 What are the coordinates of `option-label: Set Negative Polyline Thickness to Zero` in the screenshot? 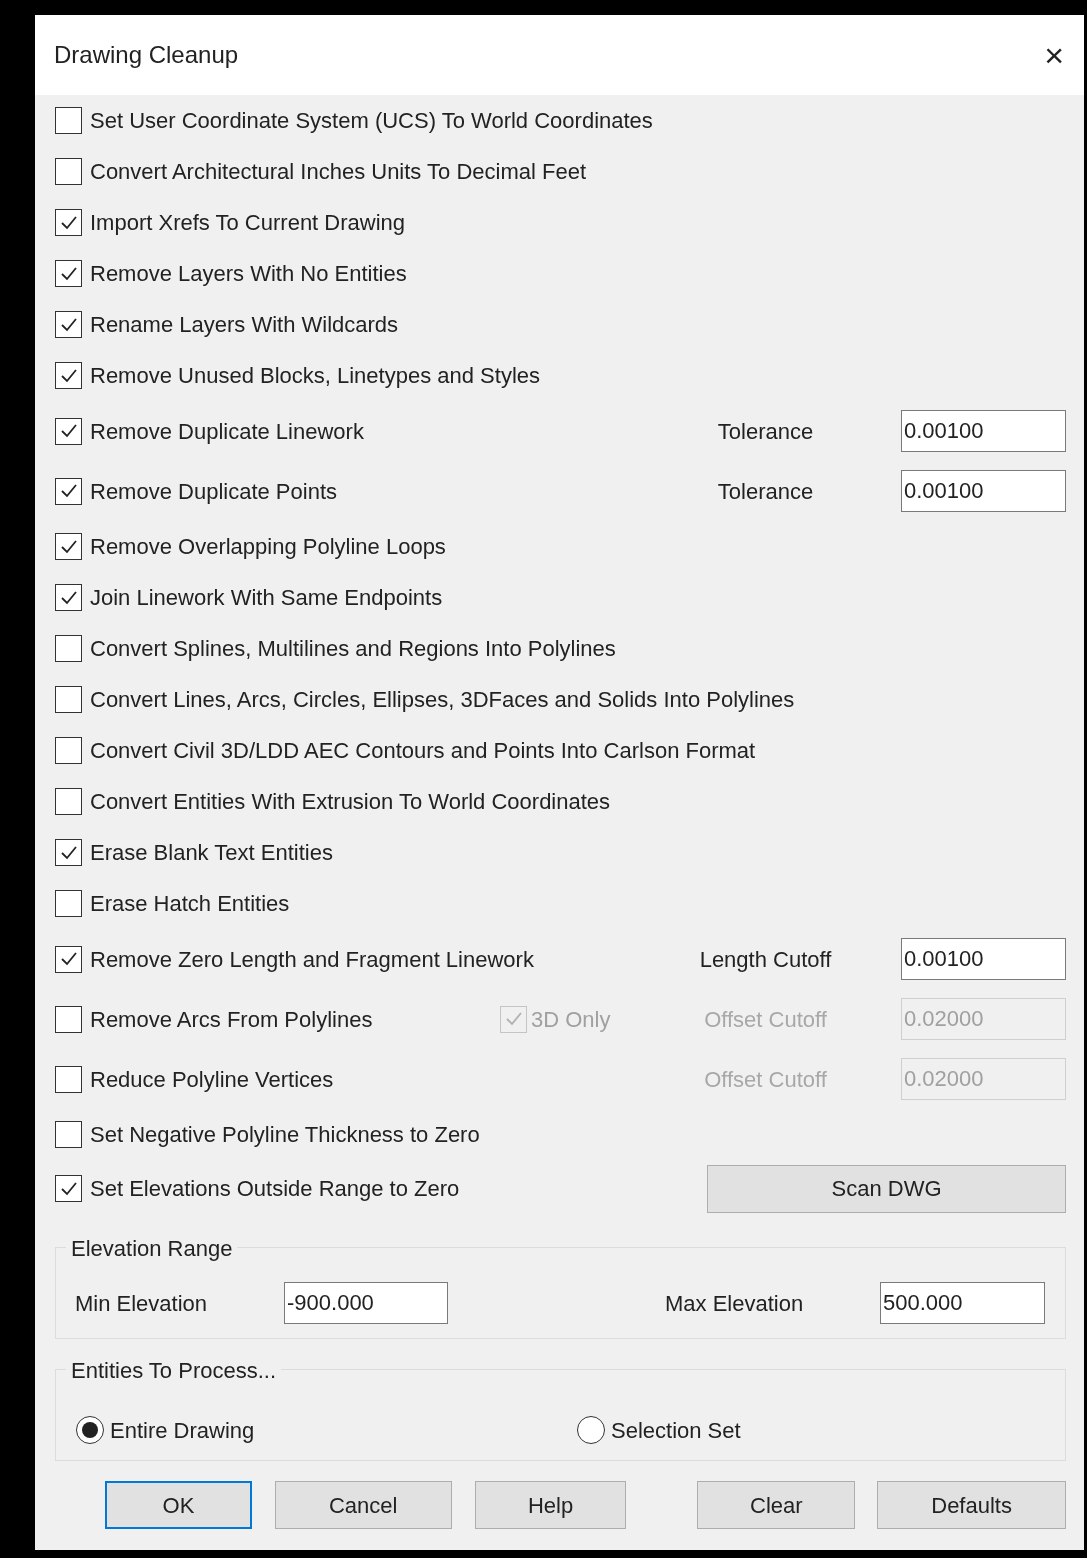 It's located at (285, 1134).